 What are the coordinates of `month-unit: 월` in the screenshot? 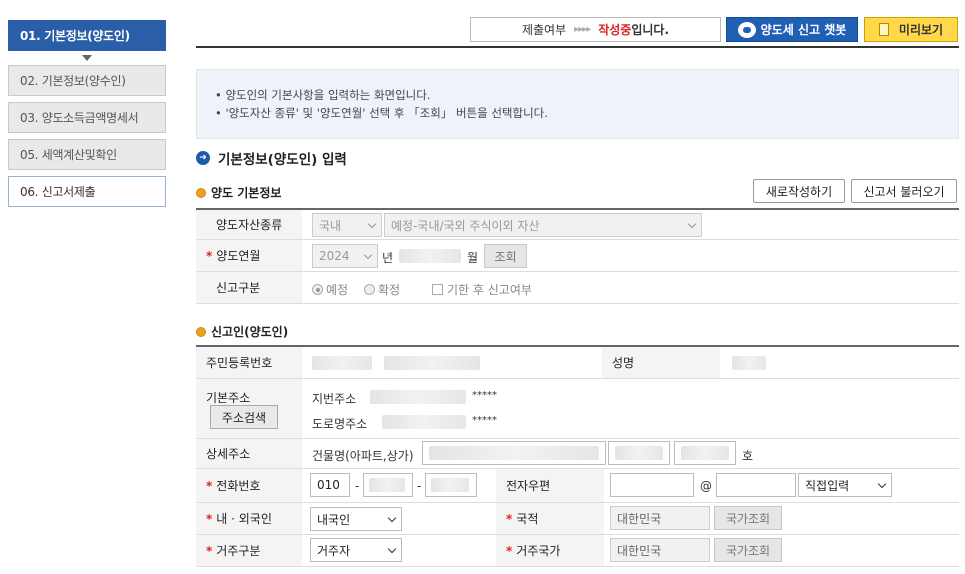 It's located at (473, 258).